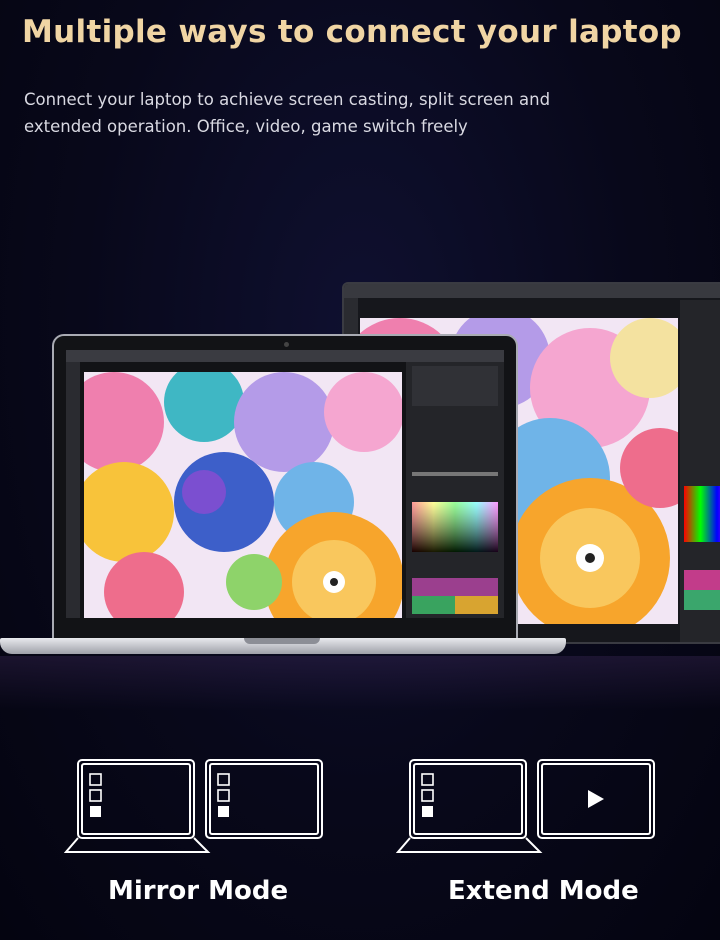 This screenshot has width=720, height=940. I want to click on play-icon, so click(596, 799).